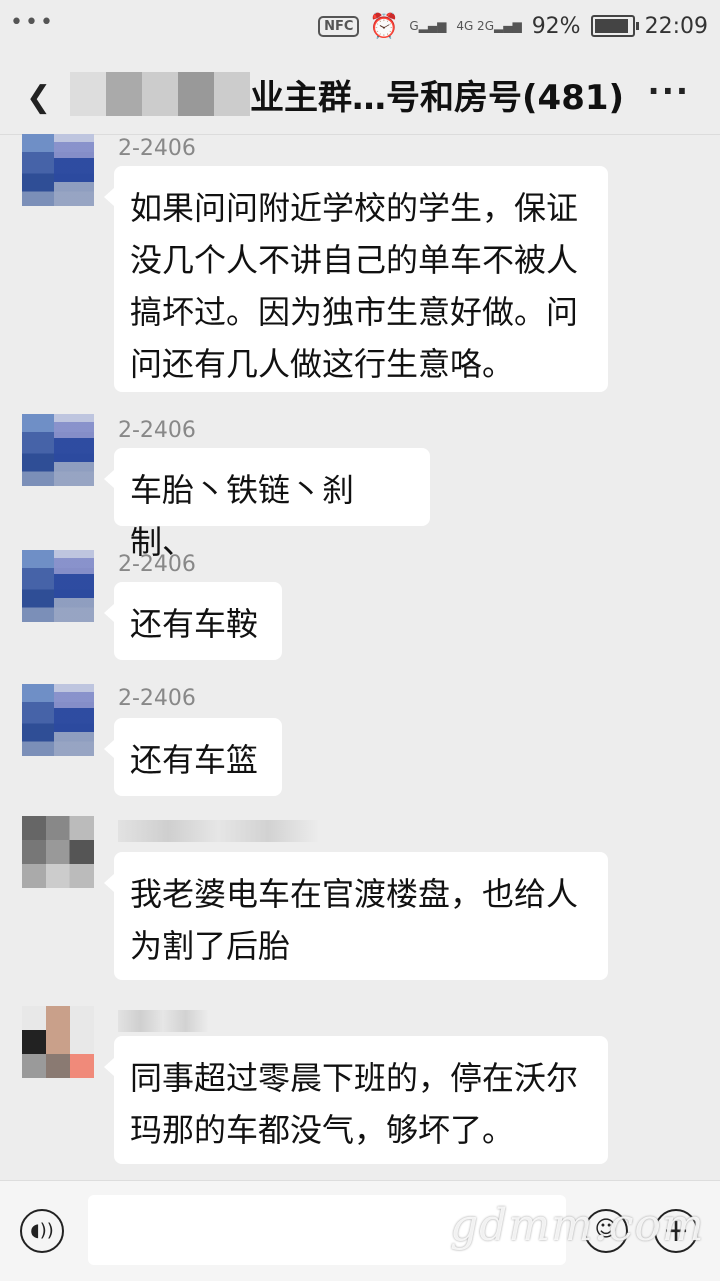 The height and width of the screenshot is (1281, 720). I want to click on message-bubble: 还有车篮, so click(193, 757).